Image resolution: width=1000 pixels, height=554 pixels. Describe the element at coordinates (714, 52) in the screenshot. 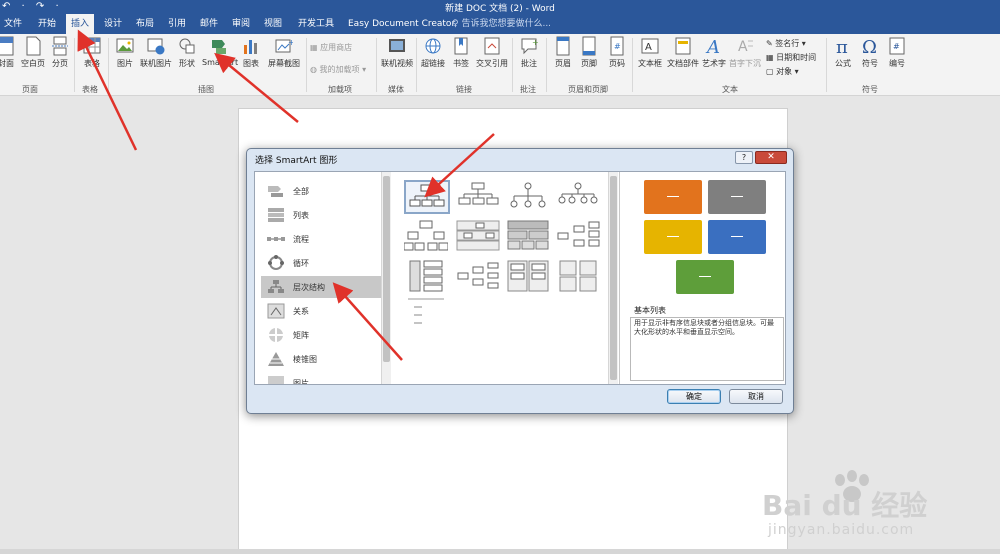

I see `wordart-button: A 艺术字` at that location.